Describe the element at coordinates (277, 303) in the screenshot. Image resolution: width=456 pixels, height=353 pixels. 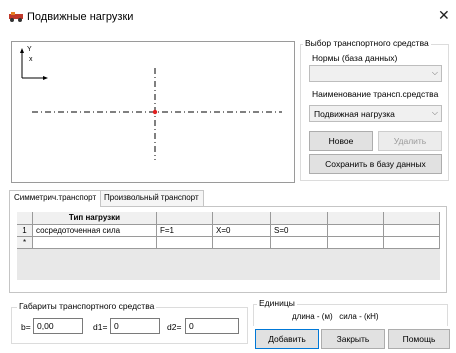
I see `units-group-title: Единицы` at that location.